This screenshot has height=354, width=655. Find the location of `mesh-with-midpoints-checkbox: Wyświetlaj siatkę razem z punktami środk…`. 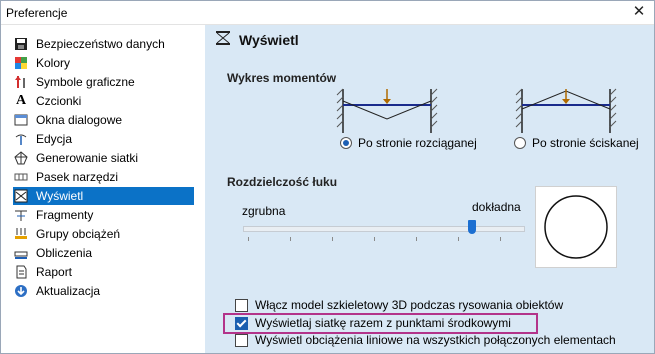

mesh-with-midpoints-checkbox: Wyświetlaj siatkę razem z punktami środk… is located at coordinates (373, 323).